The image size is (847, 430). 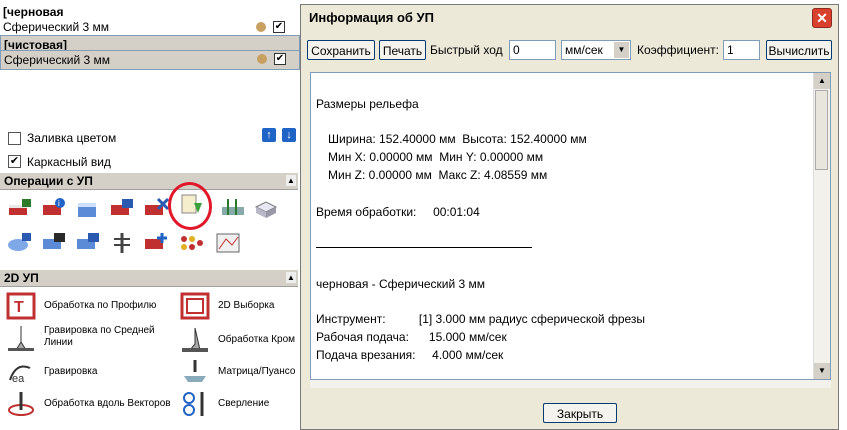 What do you see at coordinates (195, 306) in the screenshot?
I see `pocket-icon` at bounding box center [195, 306].